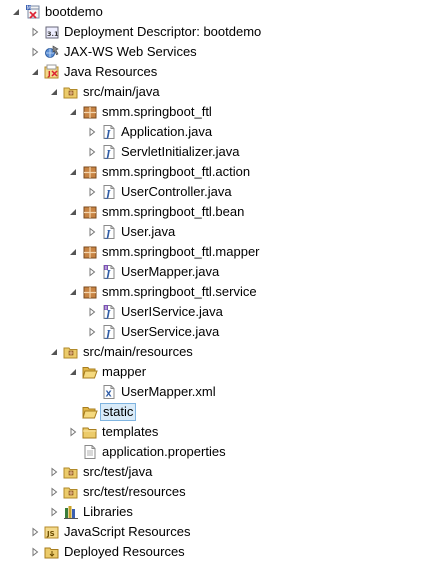 The height and width of the screenshot is (566, 448). I want to click on tree-item-label: Deployment Descriptor: bootdemo, so click(163, 31).